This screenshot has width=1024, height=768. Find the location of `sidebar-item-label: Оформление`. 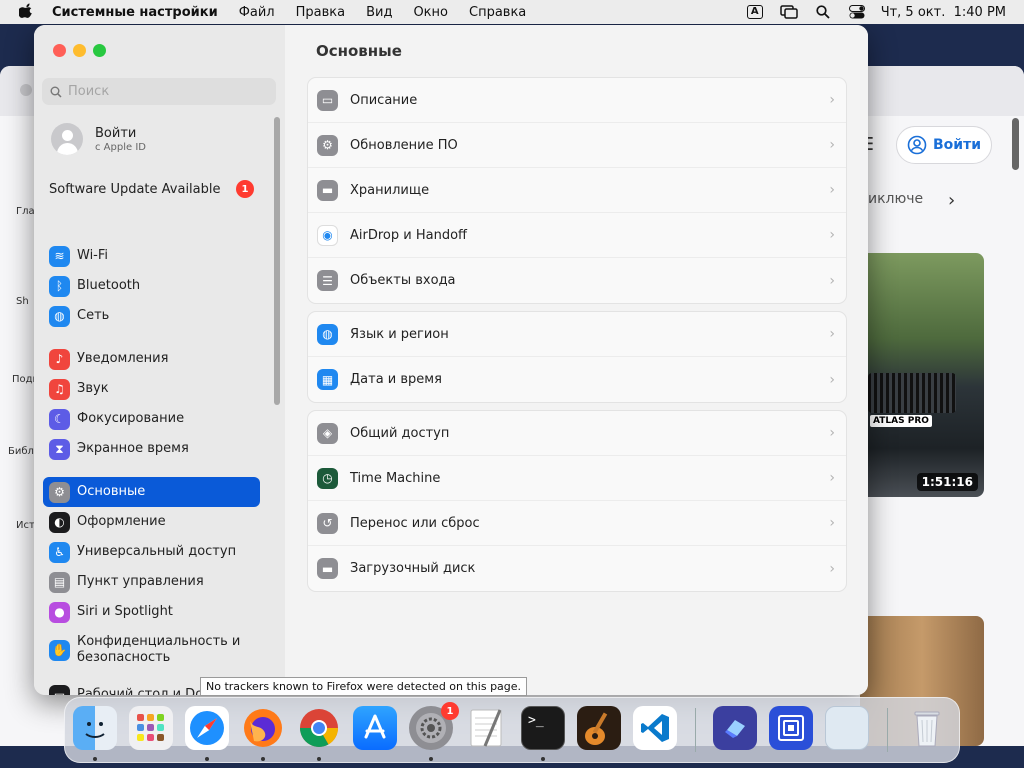

sidebar-item-label: Оформление is located at coordinates (121, 521).